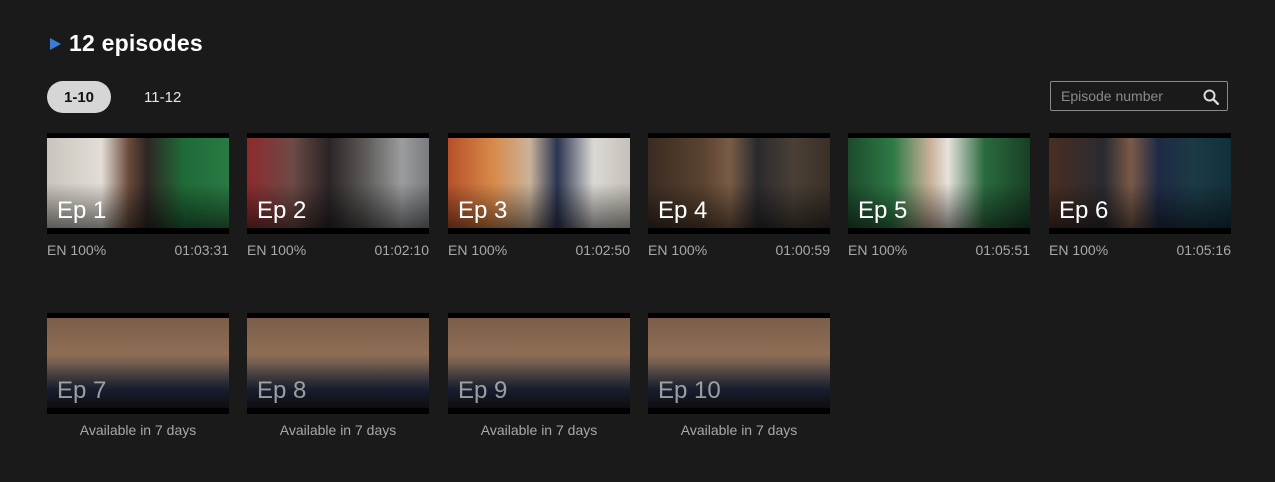 Image resolution: width=1275 pixels, height=482 pixels. I want to click on episode-thumbnail: Ep 3, so click(539, 183).